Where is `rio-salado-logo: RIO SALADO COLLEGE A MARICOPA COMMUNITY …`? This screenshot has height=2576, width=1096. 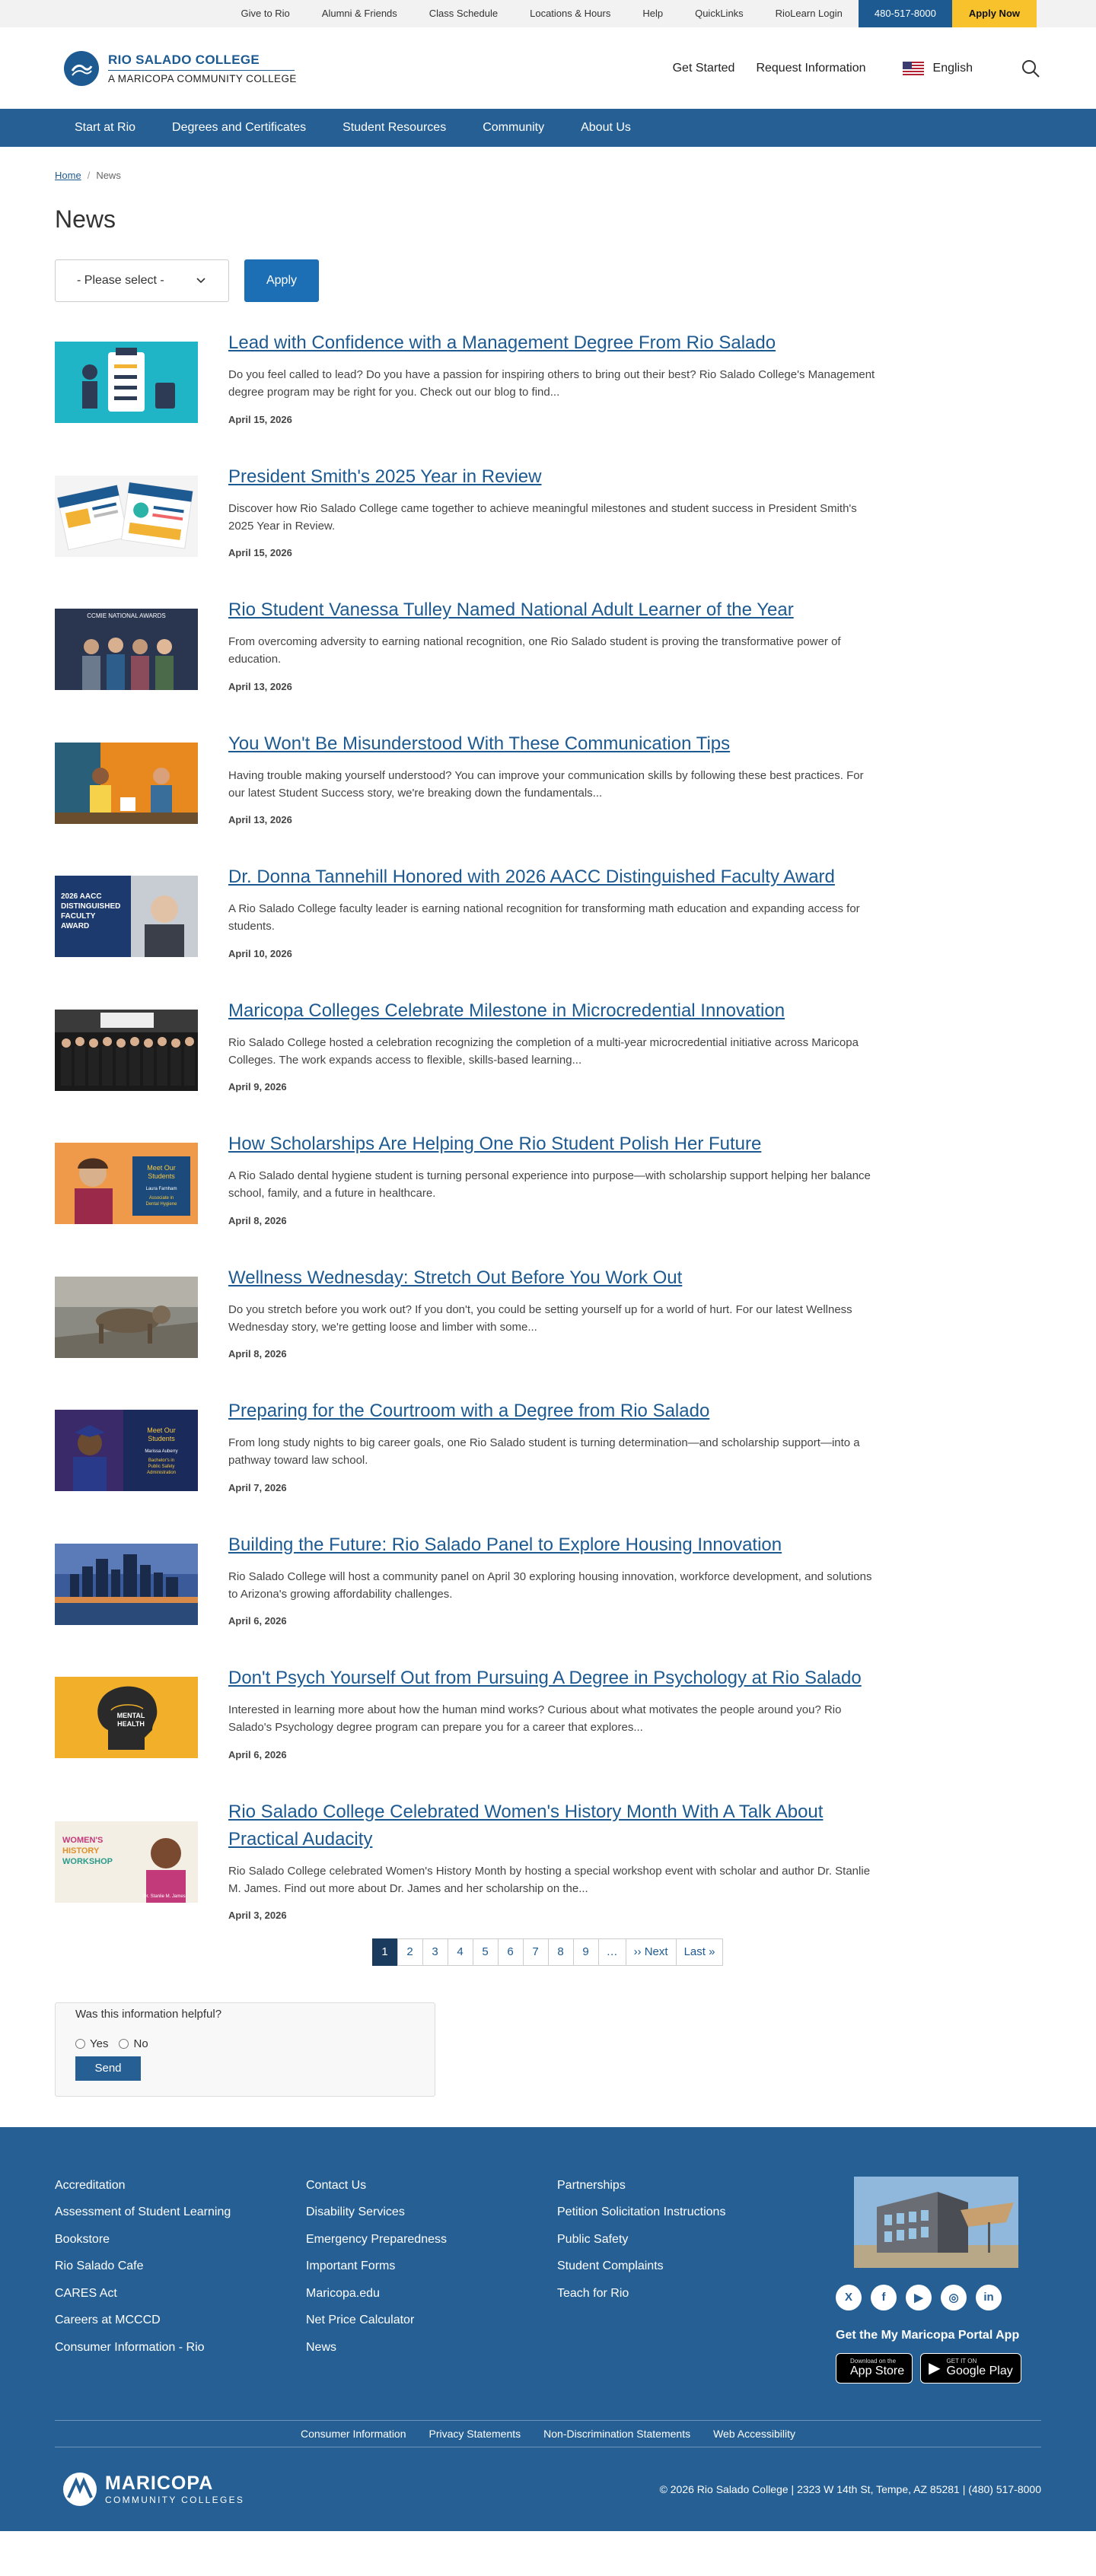
rio-salado-logo: RIO SALADO COLLEGE A MARICOPA COMMUNITY … is located at coordinates (180, 68).